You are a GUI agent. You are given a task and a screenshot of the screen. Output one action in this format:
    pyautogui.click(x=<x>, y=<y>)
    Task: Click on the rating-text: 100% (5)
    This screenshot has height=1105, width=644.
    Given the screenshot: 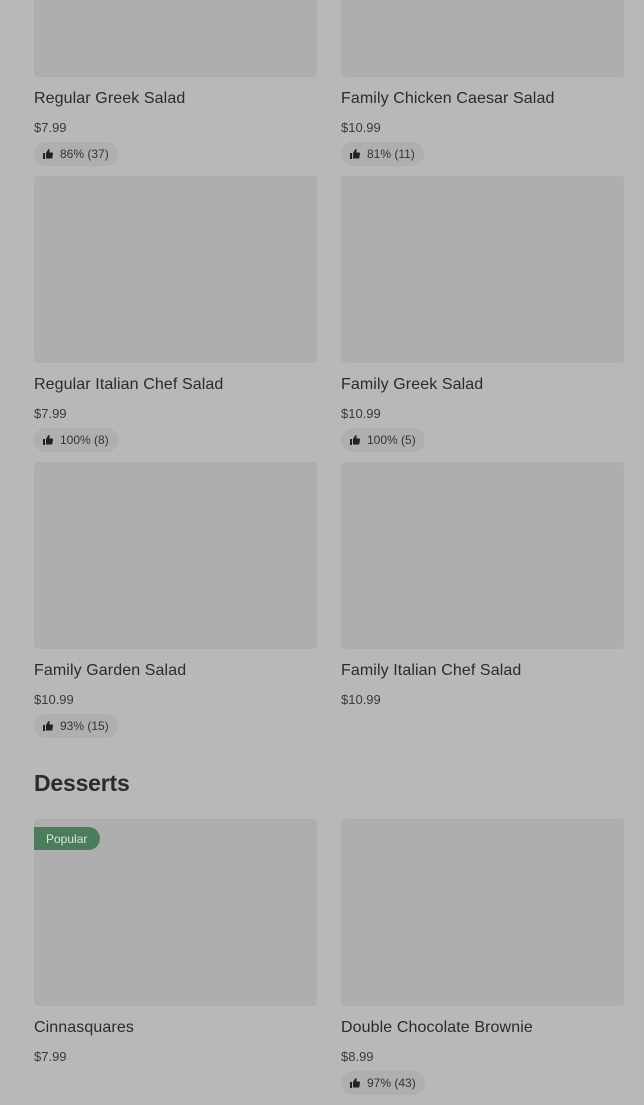 What is the action you would take?
    pyautogui.click(x=391, y=440)
    